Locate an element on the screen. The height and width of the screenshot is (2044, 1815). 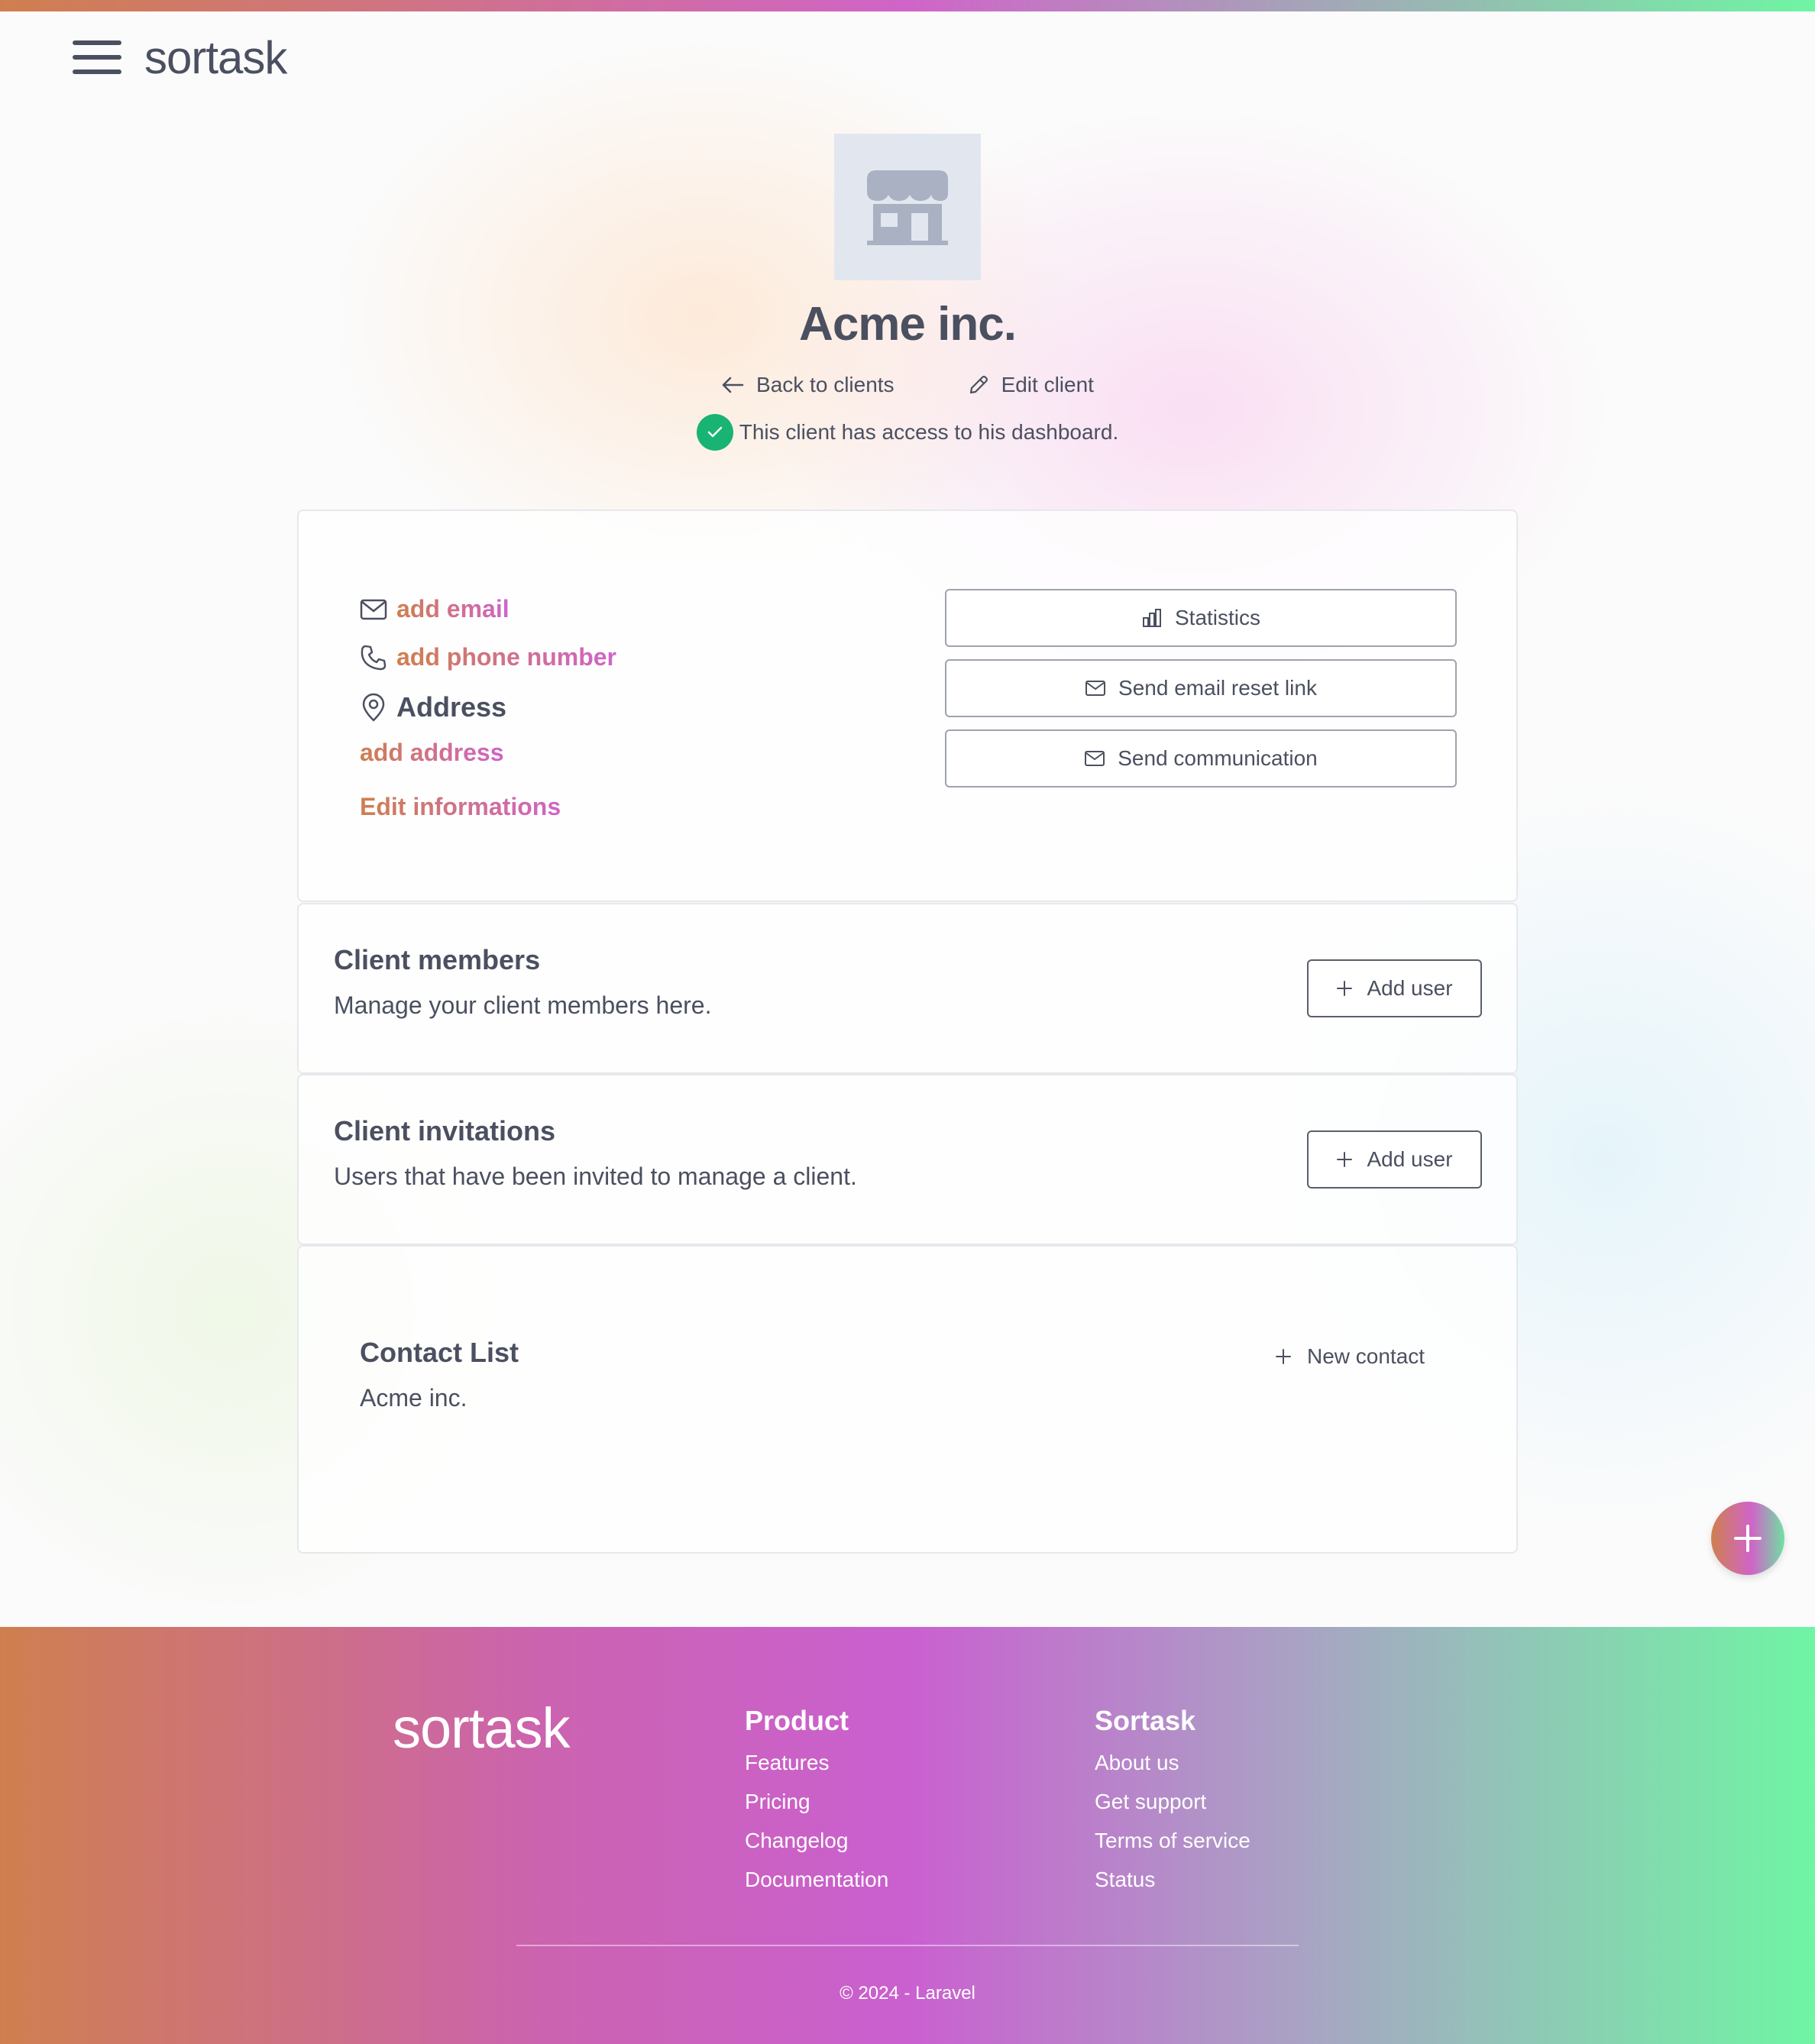
dashboard-access-status: This client has access to his dashboard. is located at coordinates (907, 433).